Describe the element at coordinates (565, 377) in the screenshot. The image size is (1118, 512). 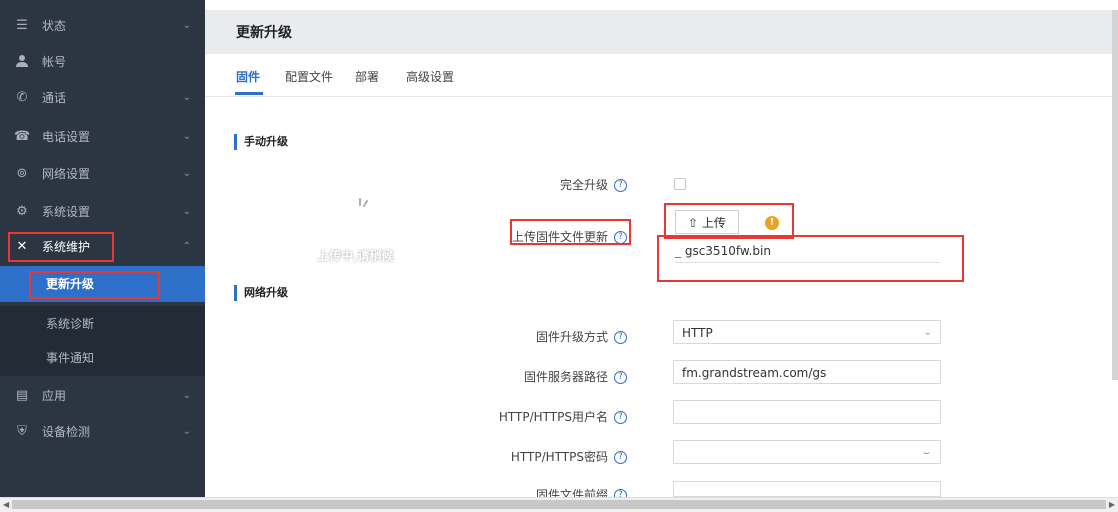
I see `server-path-text: 固件服务器路径` at that location.